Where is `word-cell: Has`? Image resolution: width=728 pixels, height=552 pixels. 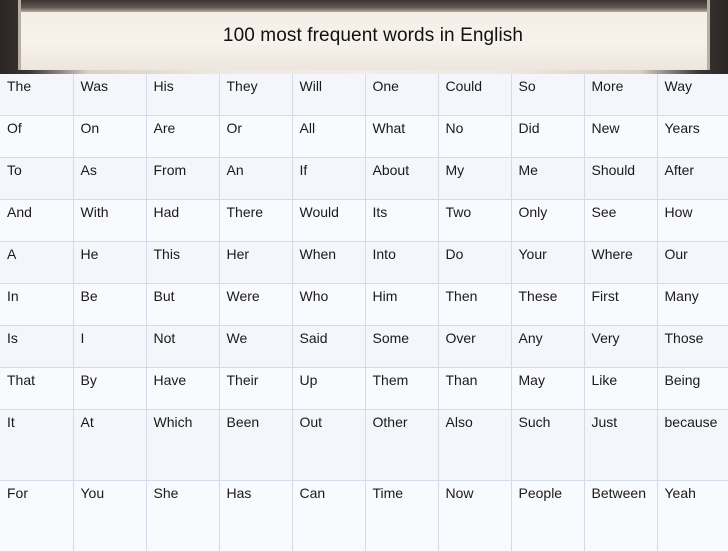
word-cell: Has is located at coordinates (256, 516).